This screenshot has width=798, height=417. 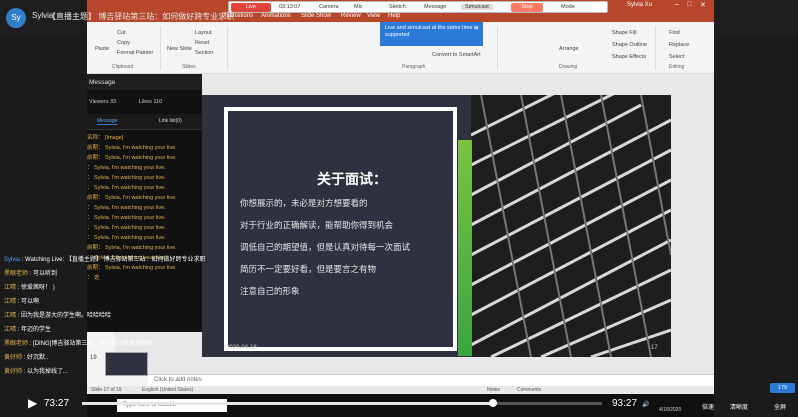 What do you see at coordinates (477, 7) in the screenshot?
I see `simulcast-button: Simulcast` at bounding box center [477, 7].